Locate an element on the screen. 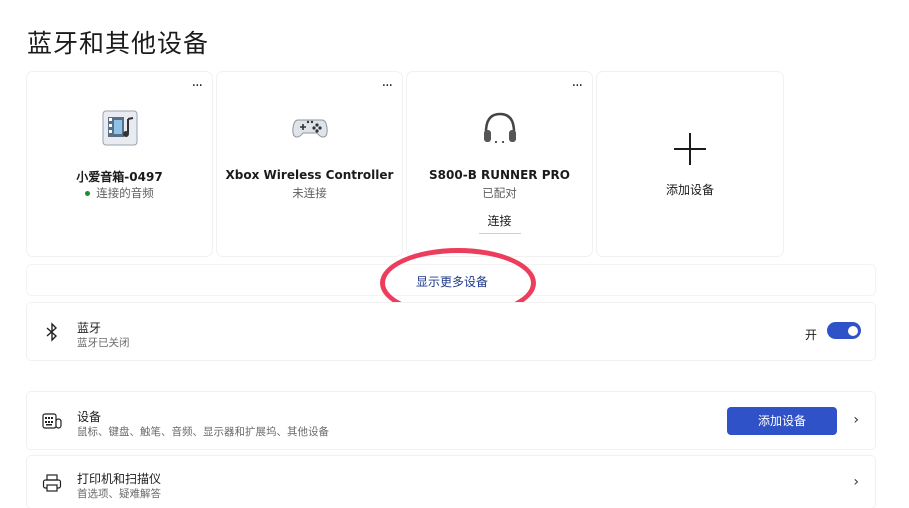 This screenshot has width=909, height=508. add-device-label: 添加设备 is located at coordinates (689, 190).